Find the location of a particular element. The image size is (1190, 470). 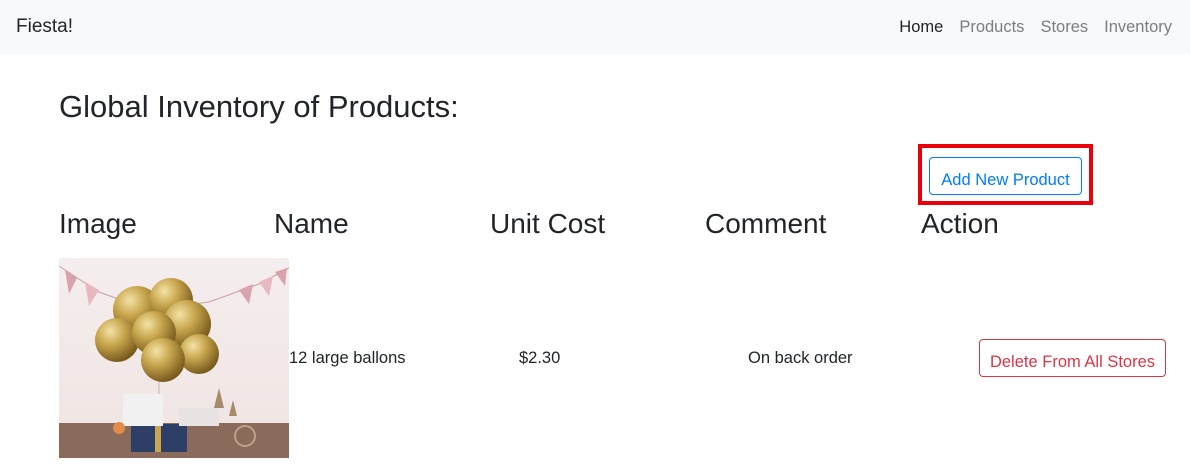

unit-cost-cell: $2.30 is located at coordinates (540, 358).